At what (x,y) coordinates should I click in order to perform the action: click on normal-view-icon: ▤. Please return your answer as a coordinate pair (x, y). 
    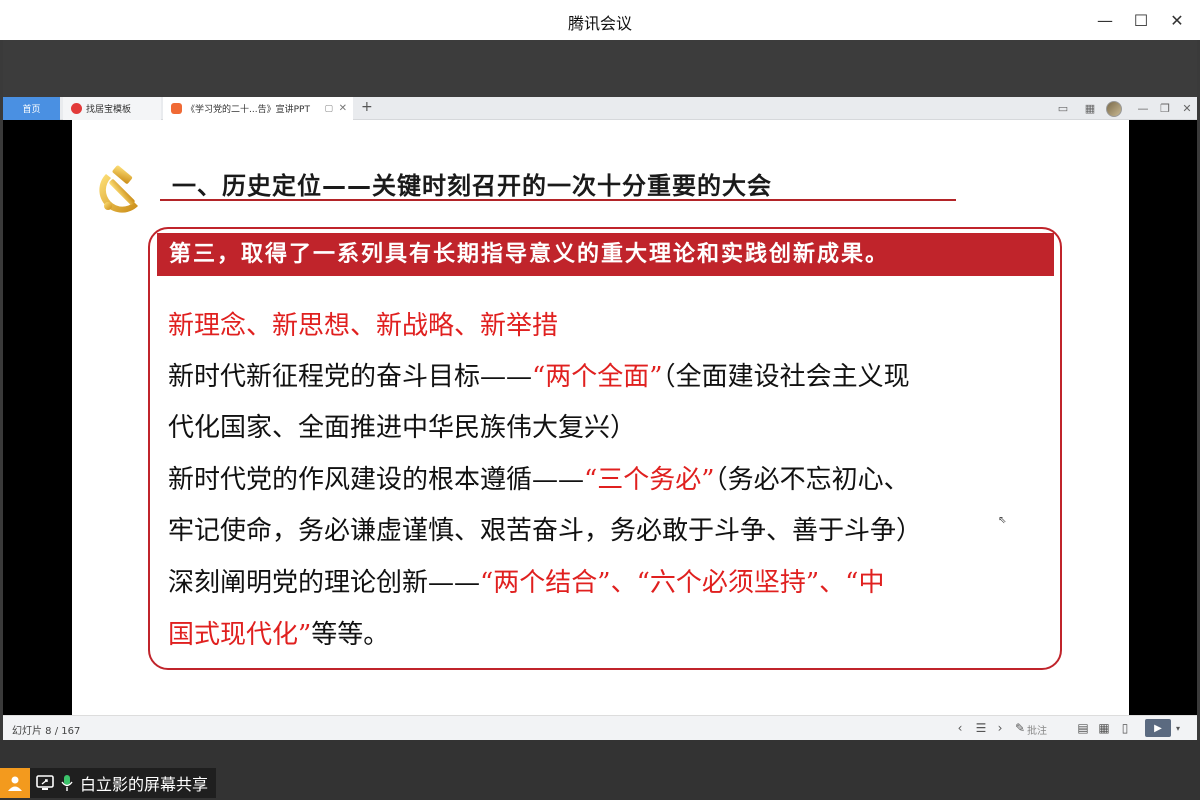
    Looking at the image, I should click on (1083, 728).